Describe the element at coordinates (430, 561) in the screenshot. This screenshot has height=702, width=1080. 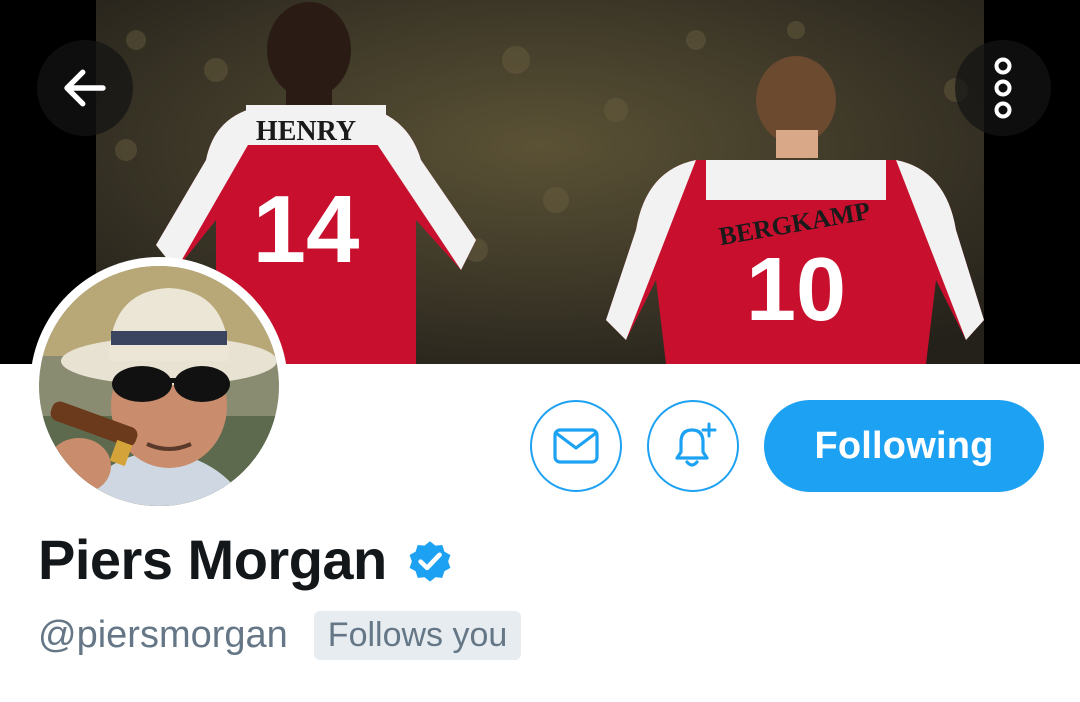
I see `verified-badge-icon` at that location.